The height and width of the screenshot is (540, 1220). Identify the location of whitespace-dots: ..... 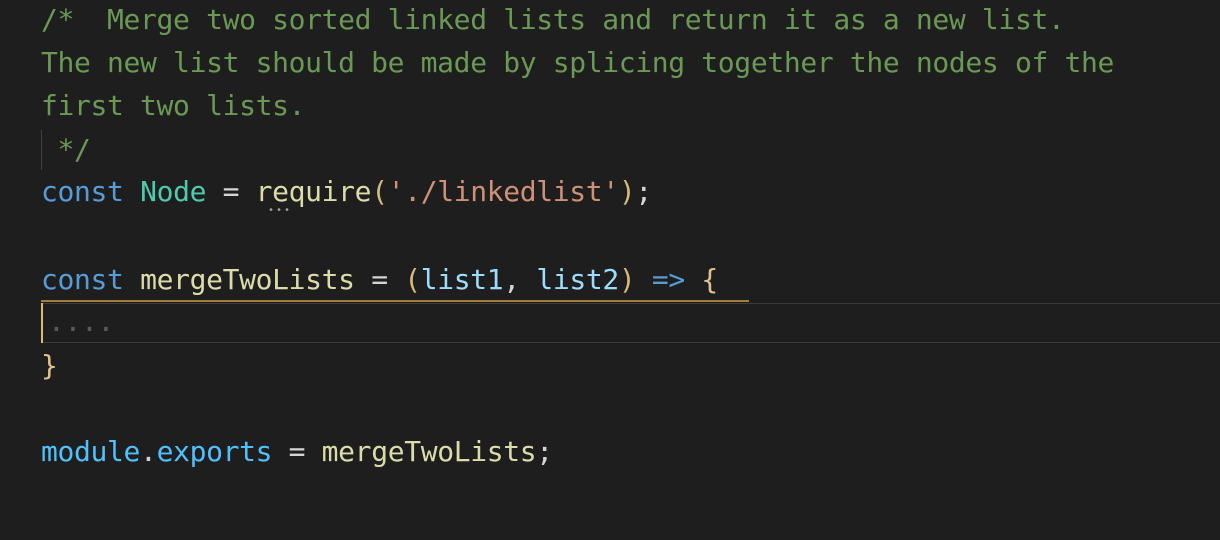
(81, 322).